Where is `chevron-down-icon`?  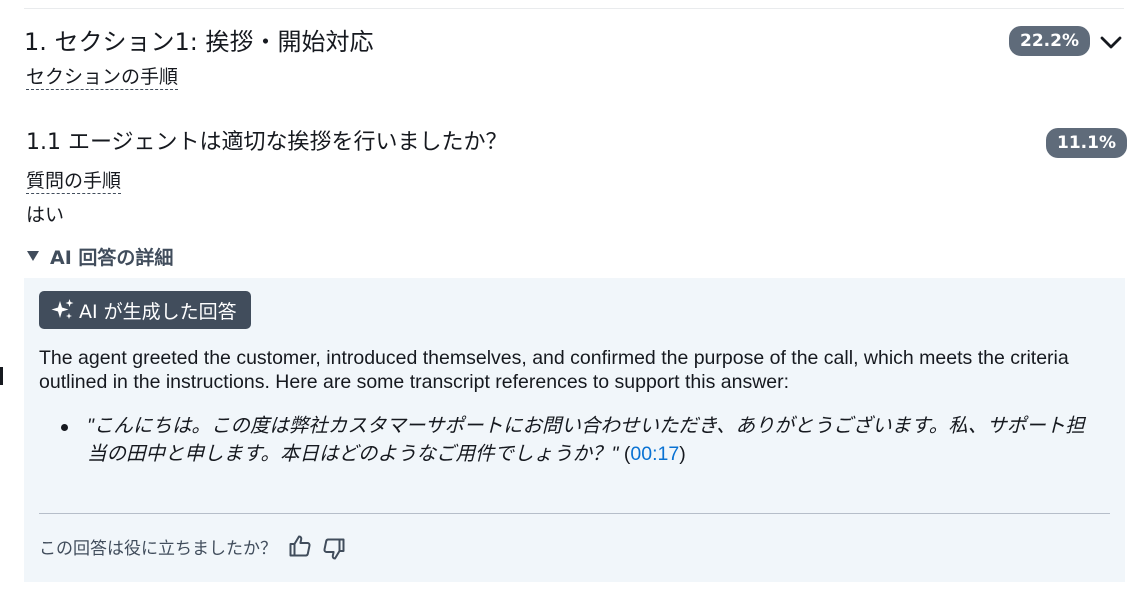 chevron-down-icon is located at coordinates (1111, 42).